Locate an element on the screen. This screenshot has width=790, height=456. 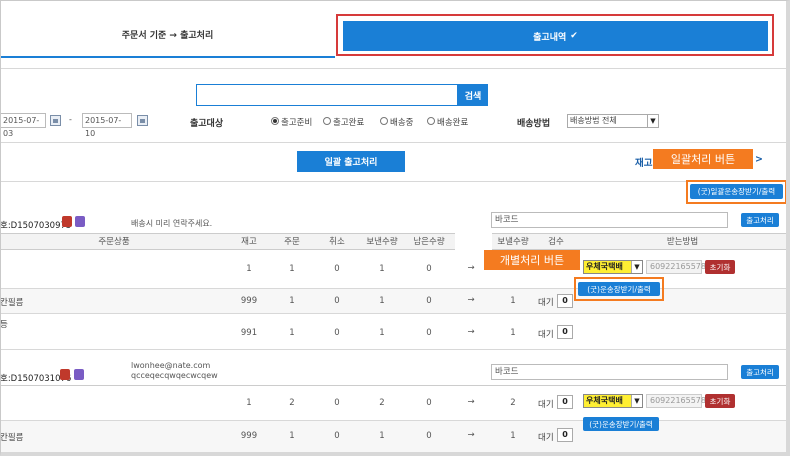
cell-send-qty: 2 is located at coordinates (513, 403).